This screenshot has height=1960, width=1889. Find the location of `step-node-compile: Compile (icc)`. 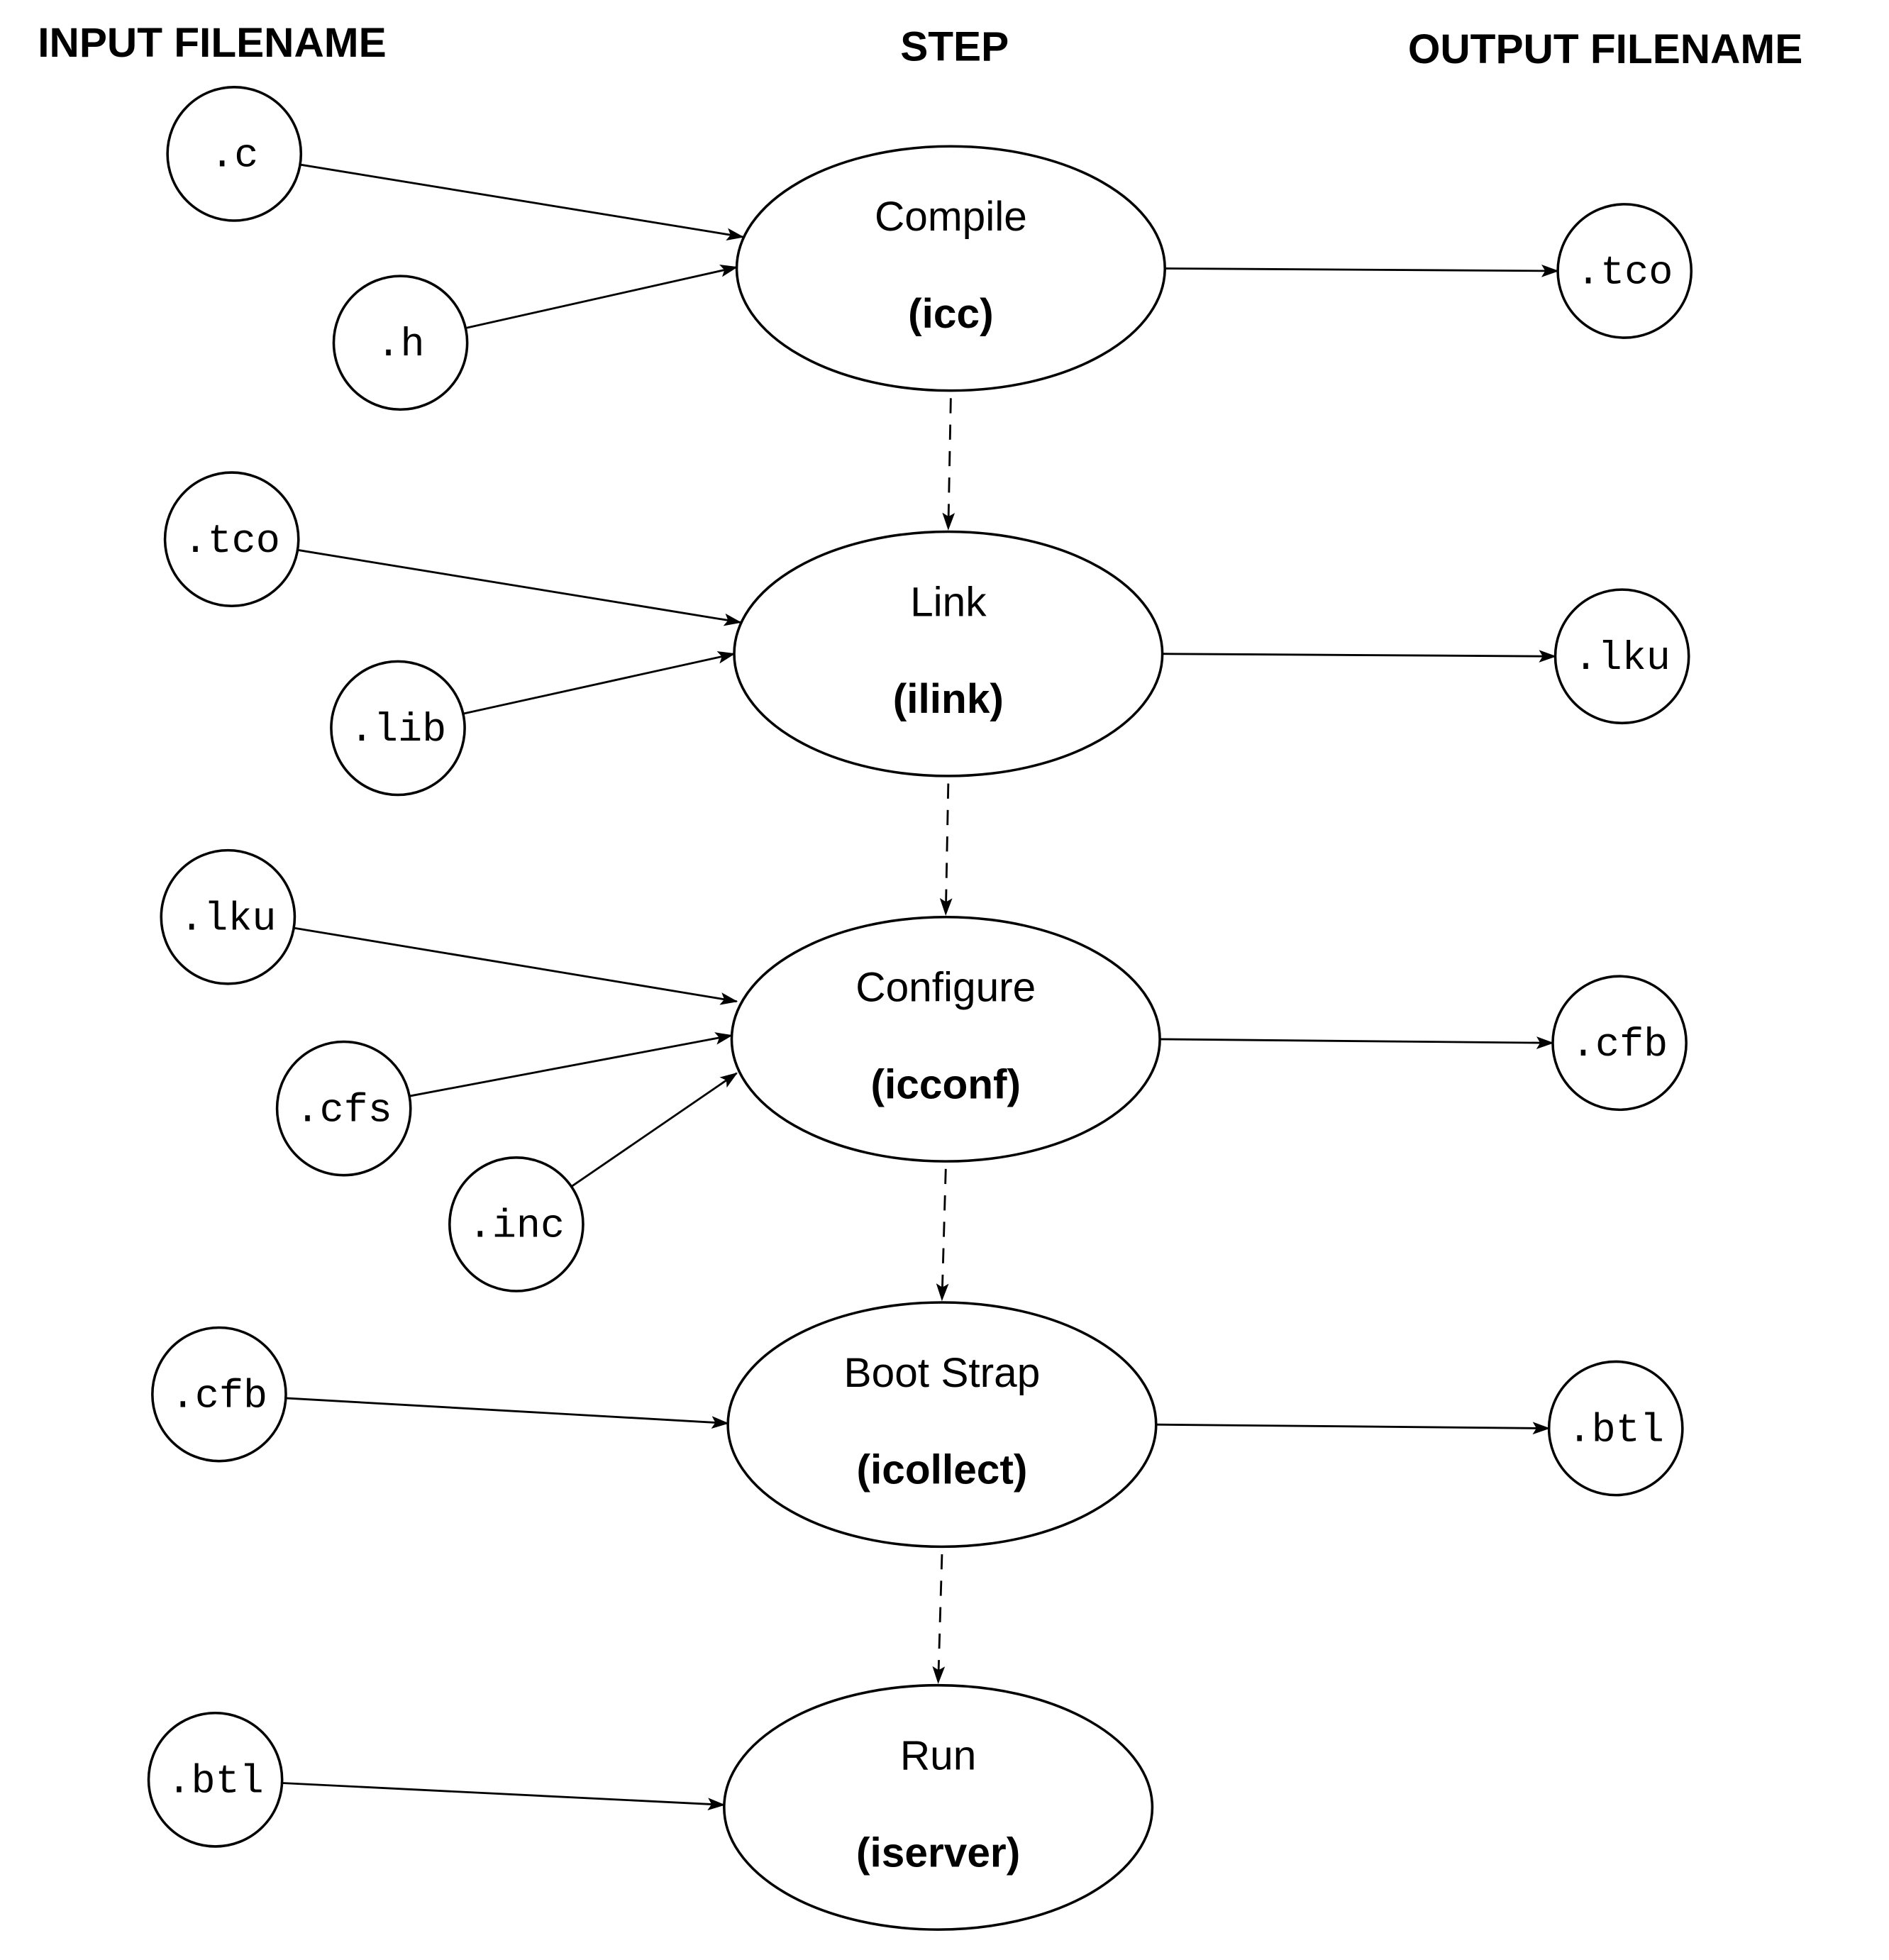

step-node-compile: Compile (icc) is located at coordinates (950, 268).